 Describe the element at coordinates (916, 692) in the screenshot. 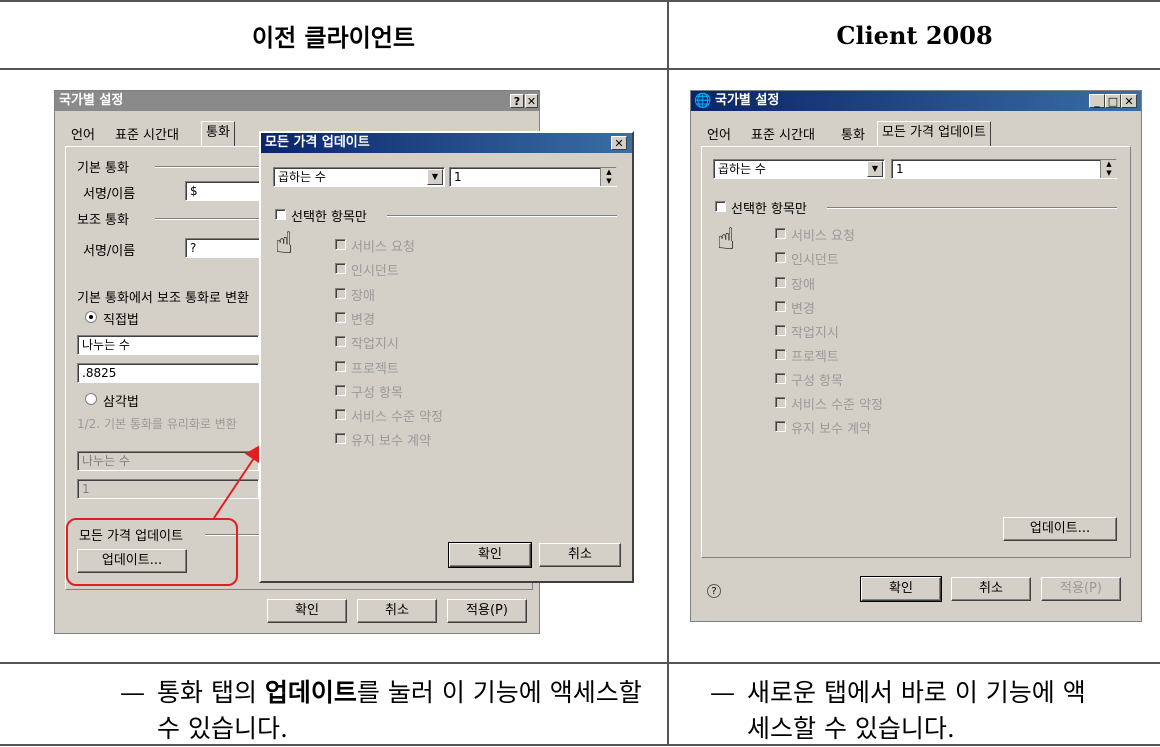

I see `right-caption-line-1: 새로운 탭에서 바로 이 기능에 액` at that location.